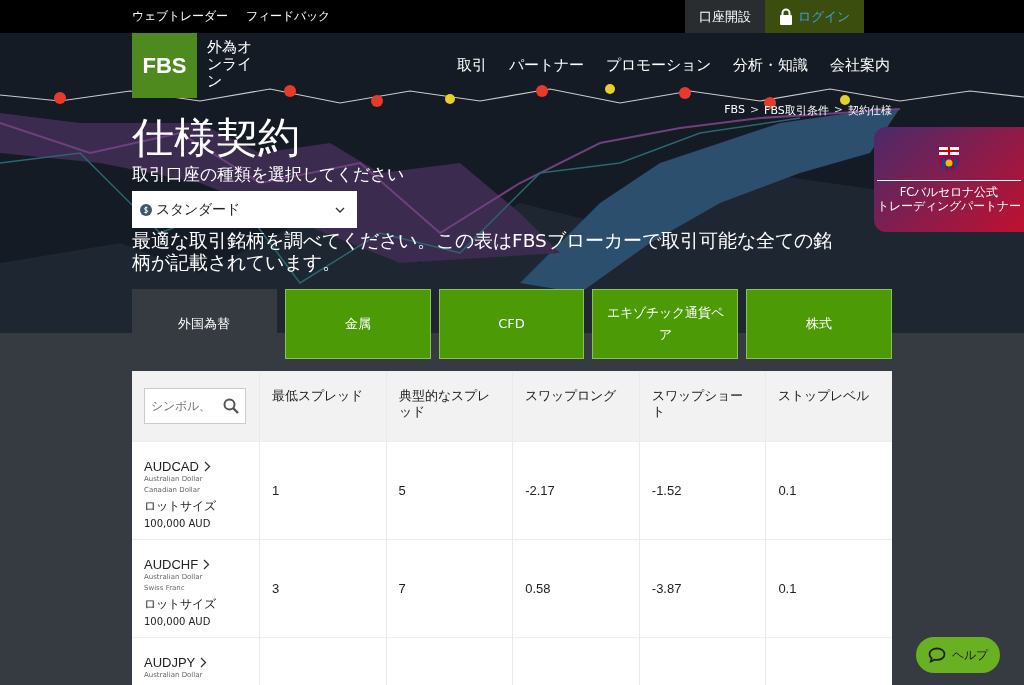  What do you see at coordinates (444, 404) in the screenshot?
I see `column-header: 典型的なスプレッド` at bounding box center [444, 404].